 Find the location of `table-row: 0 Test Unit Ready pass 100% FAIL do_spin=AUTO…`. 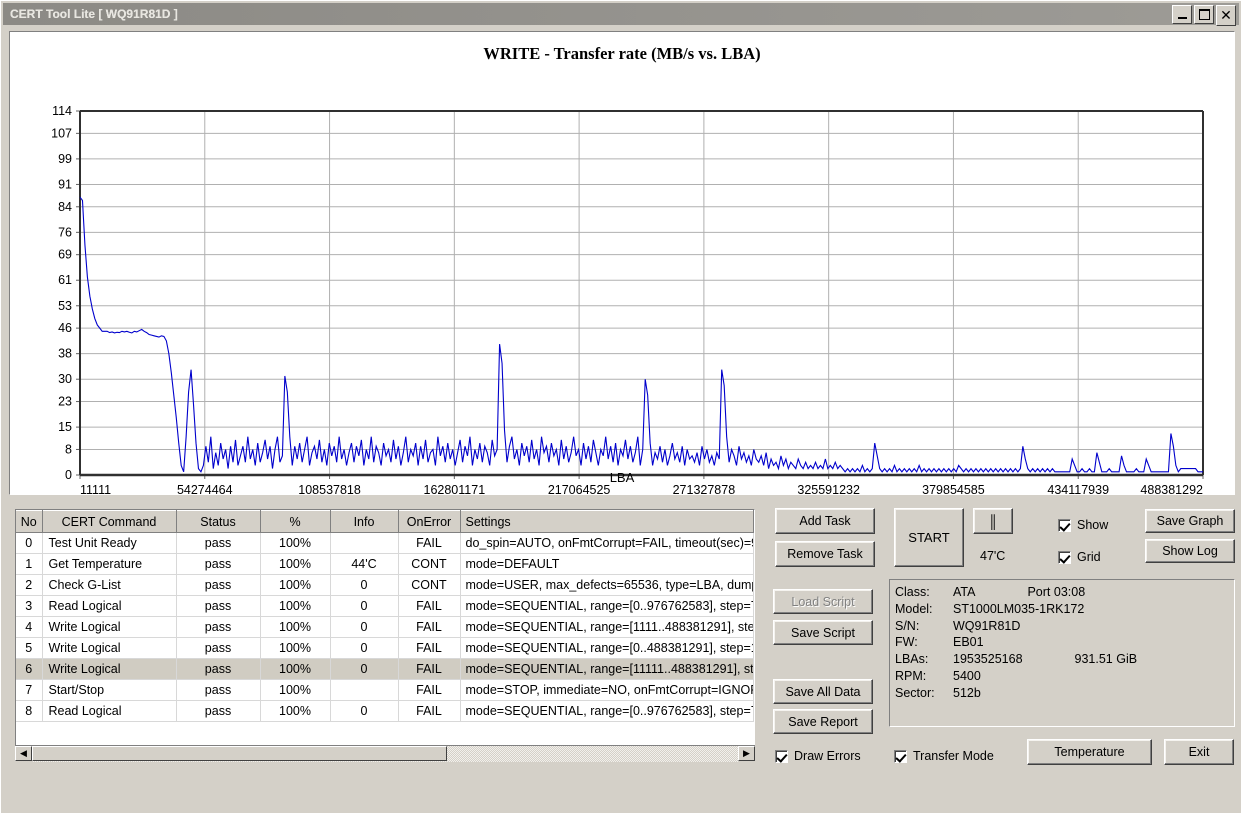

table-row: 0 Test Unit Ready pass 100% FAIL do_spin=AUTO… is located at coordinates (385, 543).